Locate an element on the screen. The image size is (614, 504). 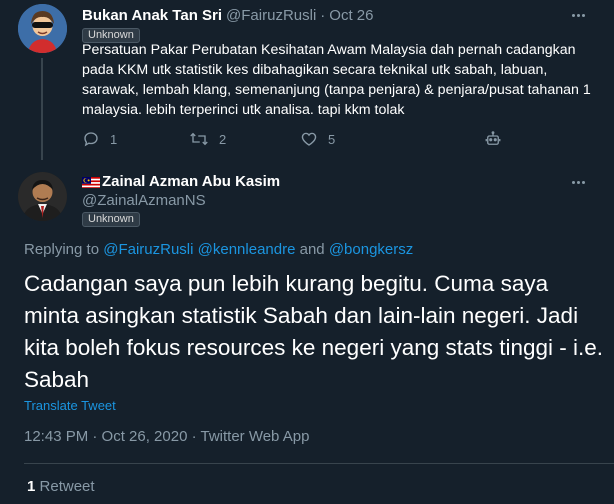
author-name: Bukan Anak Tan Sri is located at coordinates (152, 15).